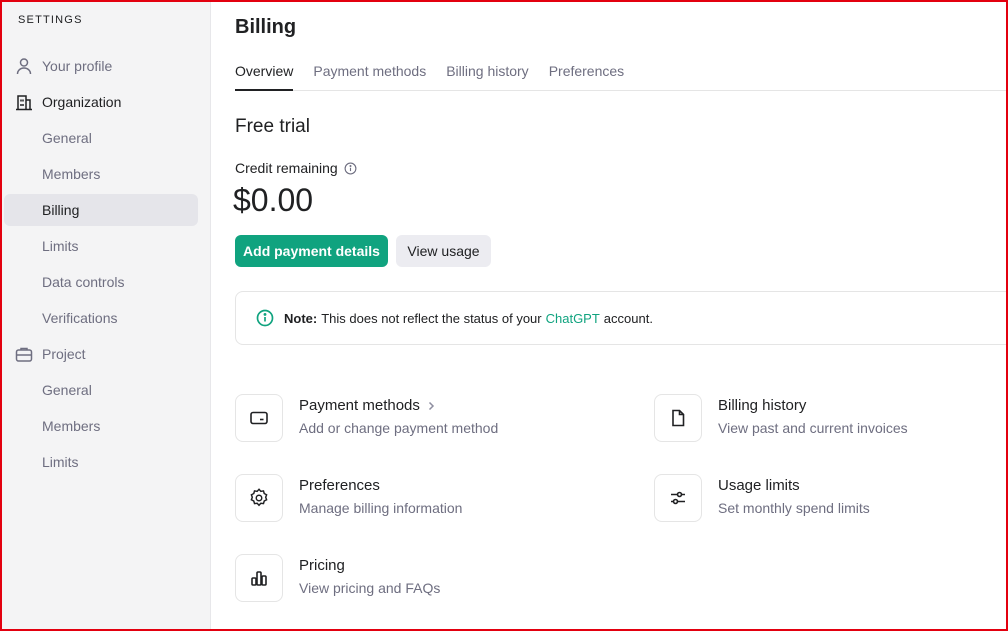 The image size is (1008, 631). I want to click on note-prefix: Note:, so click(301, 318).